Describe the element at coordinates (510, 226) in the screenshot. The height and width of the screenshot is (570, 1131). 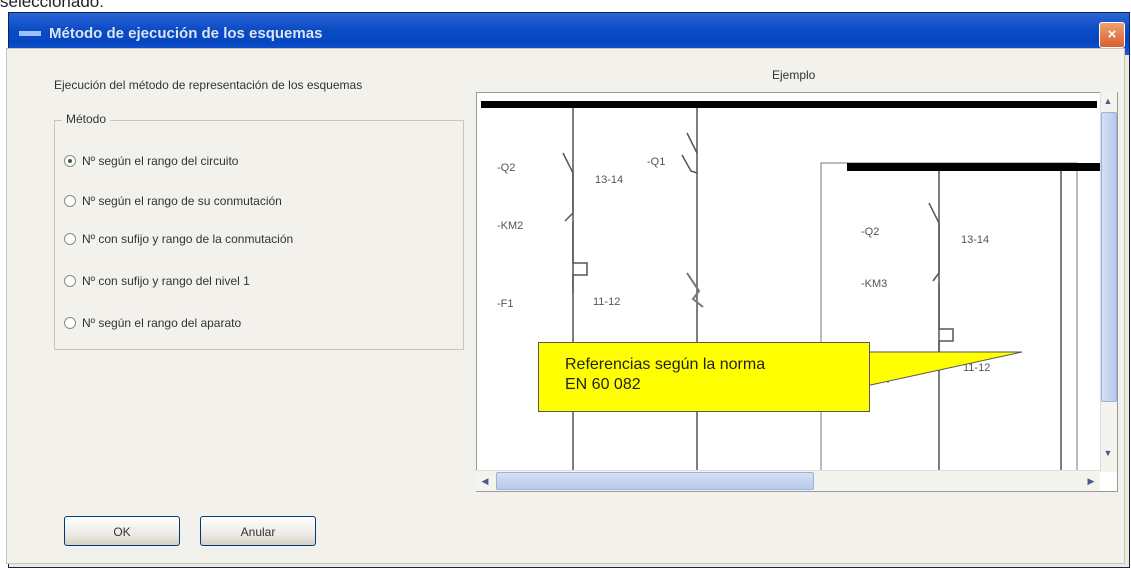
I see `component-label: -KM2` at that location.